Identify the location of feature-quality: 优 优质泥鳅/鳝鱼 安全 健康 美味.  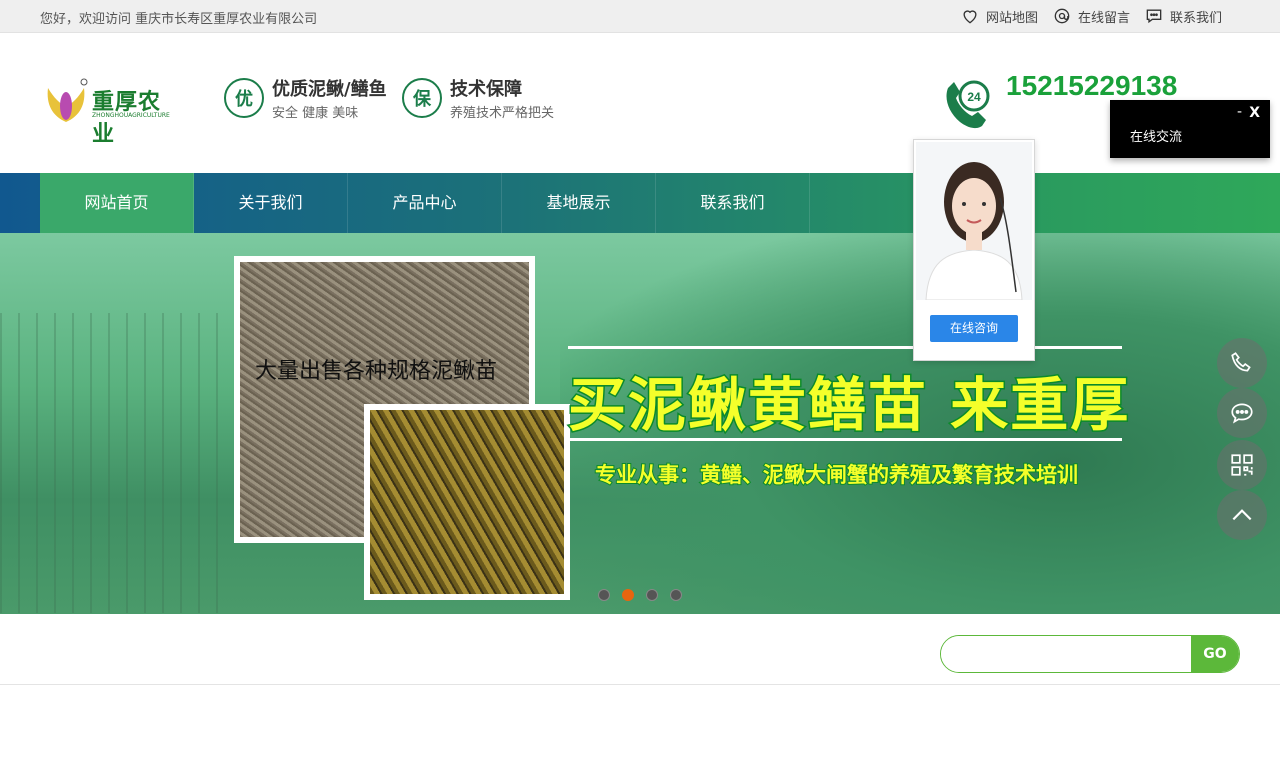
(305, 99).